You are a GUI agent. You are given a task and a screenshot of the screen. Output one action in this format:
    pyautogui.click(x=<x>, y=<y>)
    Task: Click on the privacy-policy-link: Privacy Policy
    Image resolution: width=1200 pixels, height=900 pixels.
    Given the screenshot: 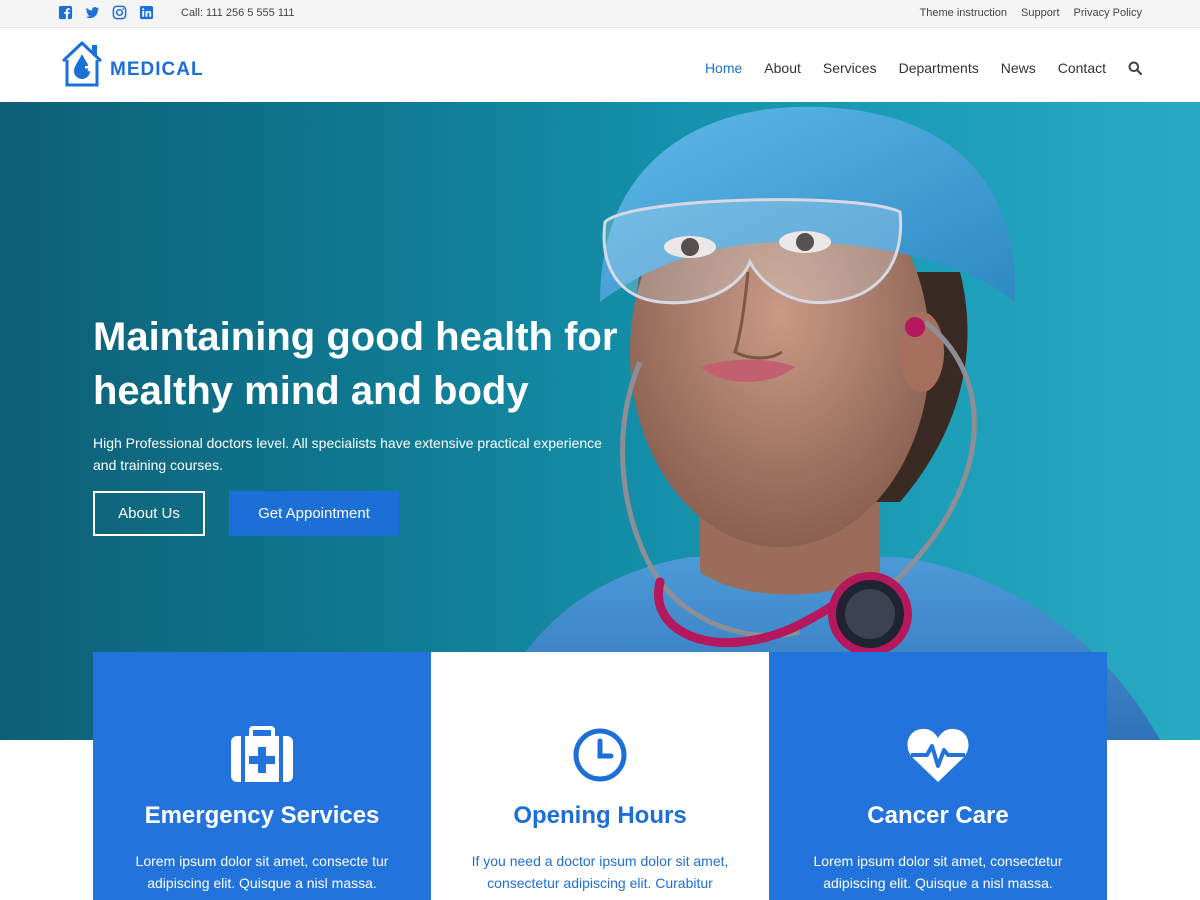 What is the action you would take?
    pyautogui.click(x=1108, y=13)
    